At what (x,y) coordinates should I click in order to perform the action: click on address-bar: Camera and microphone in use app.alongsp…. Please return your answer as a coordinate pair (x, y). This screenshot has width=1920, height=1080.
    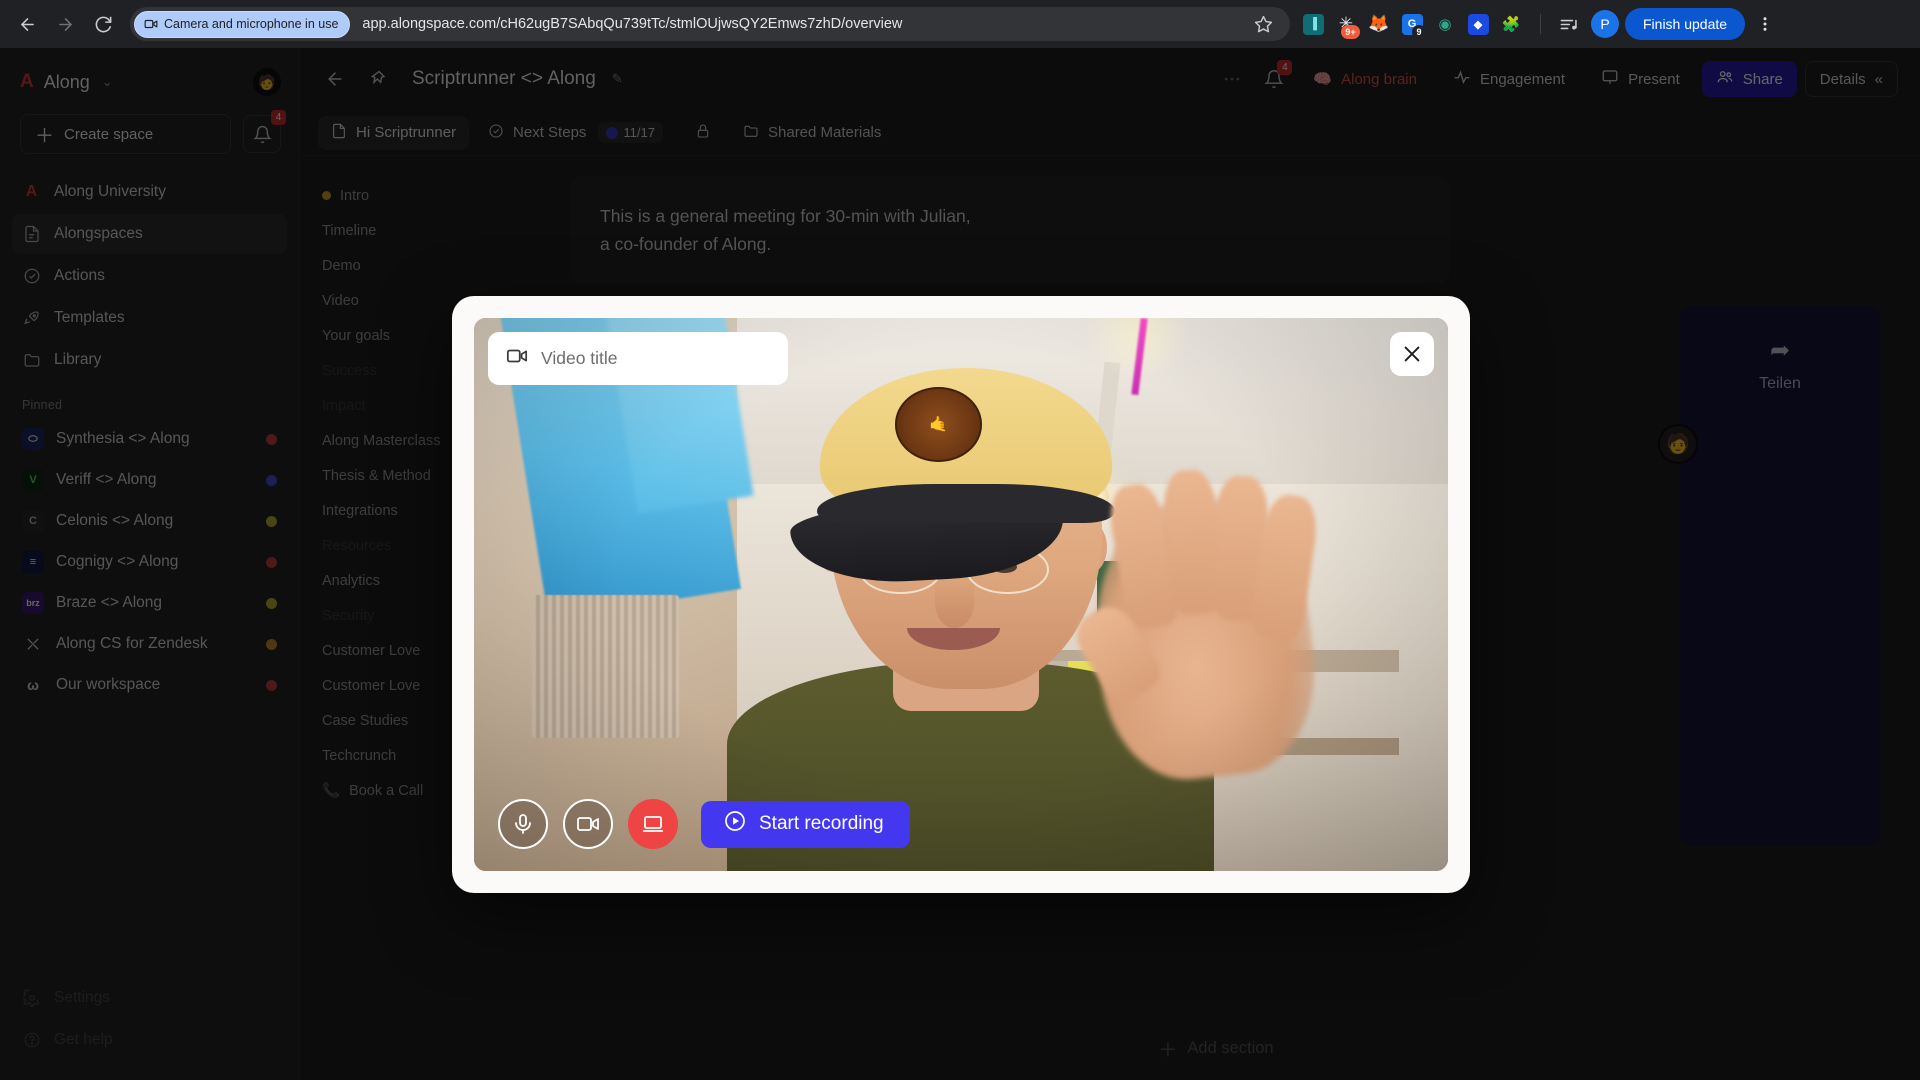
    Looking at the image, I should click on (710, 24).